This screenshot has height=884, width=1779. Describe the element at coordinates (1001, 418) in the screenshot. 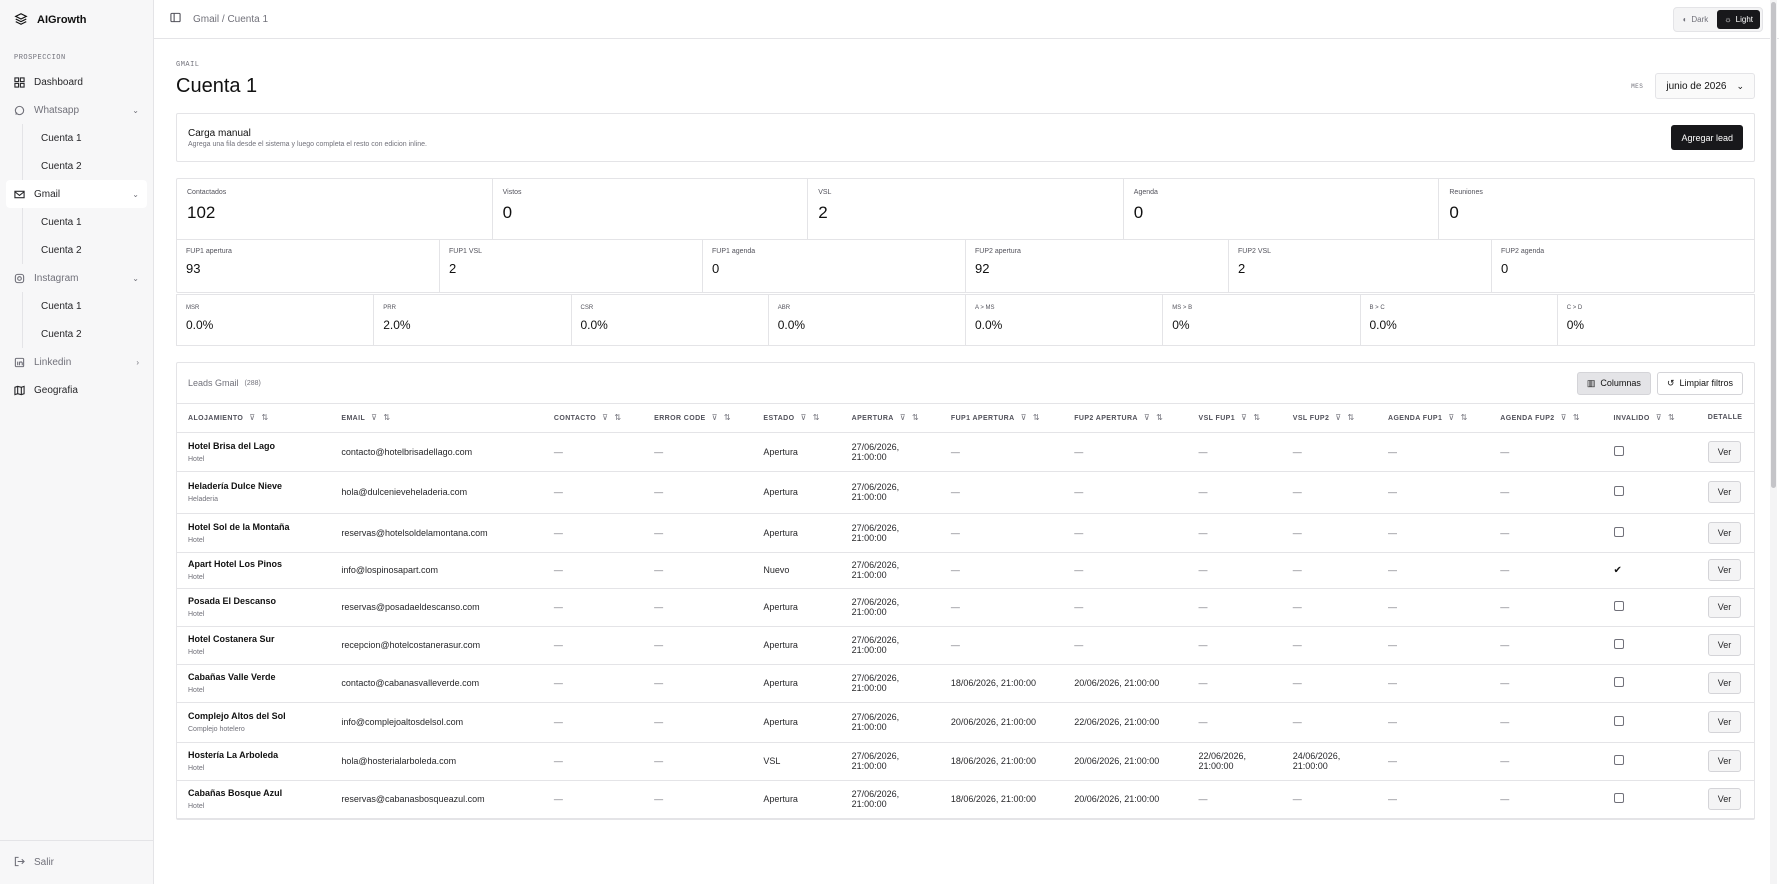

I see `column-header: FUP1 APERTURA ⊽ ⇅` at that location.